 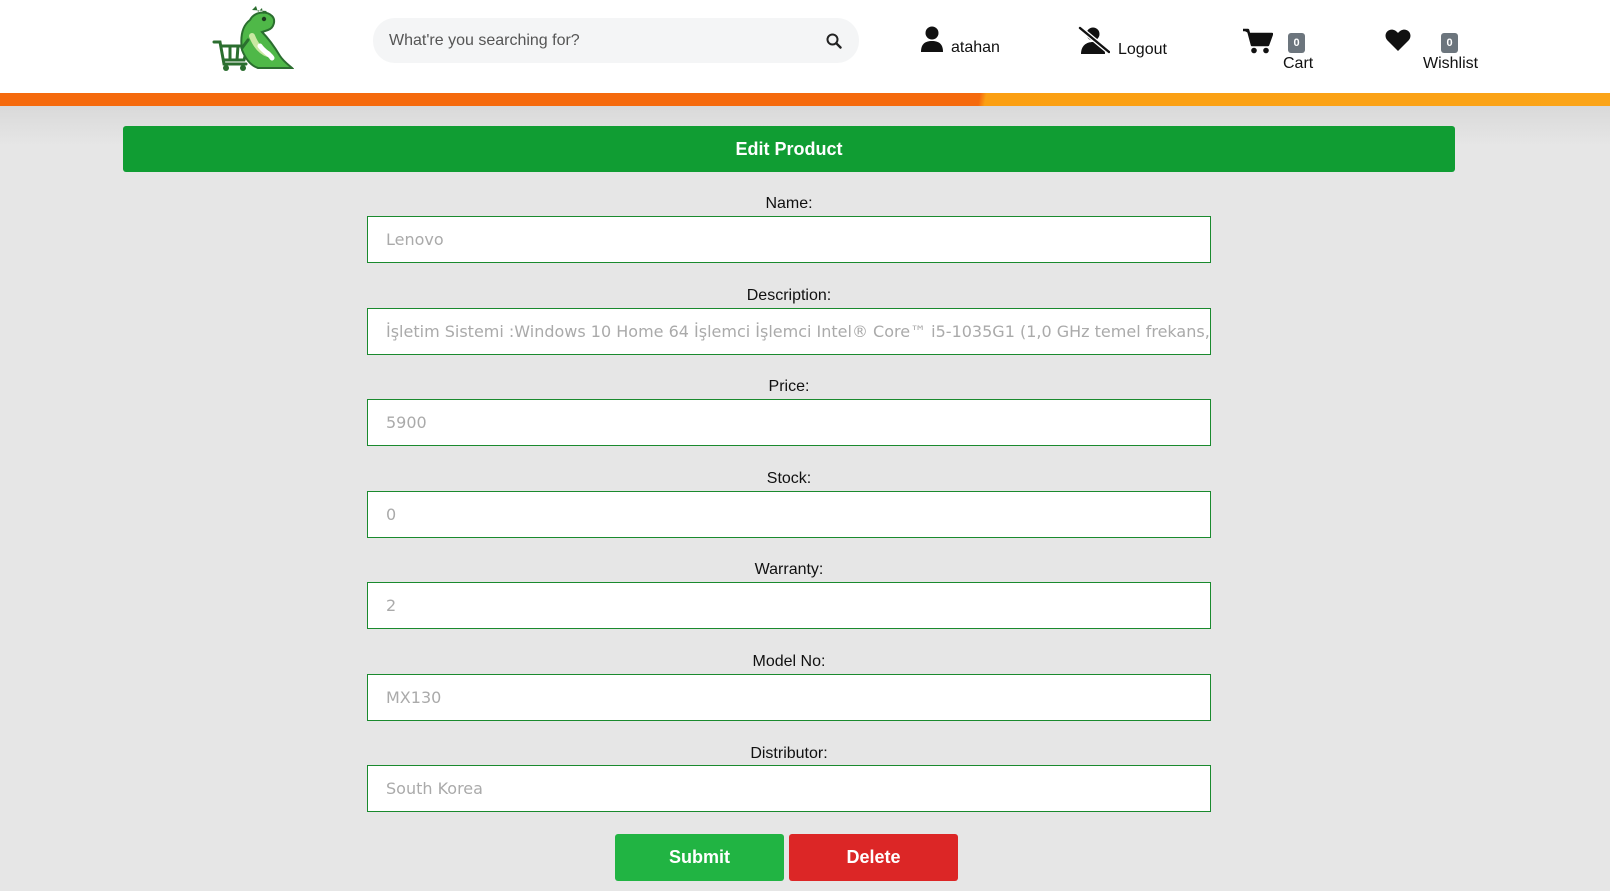 What do you see at coordinates (699, 857) in the screenshot?
I see `submit-button: Submit` at bounding box center [699, 857].